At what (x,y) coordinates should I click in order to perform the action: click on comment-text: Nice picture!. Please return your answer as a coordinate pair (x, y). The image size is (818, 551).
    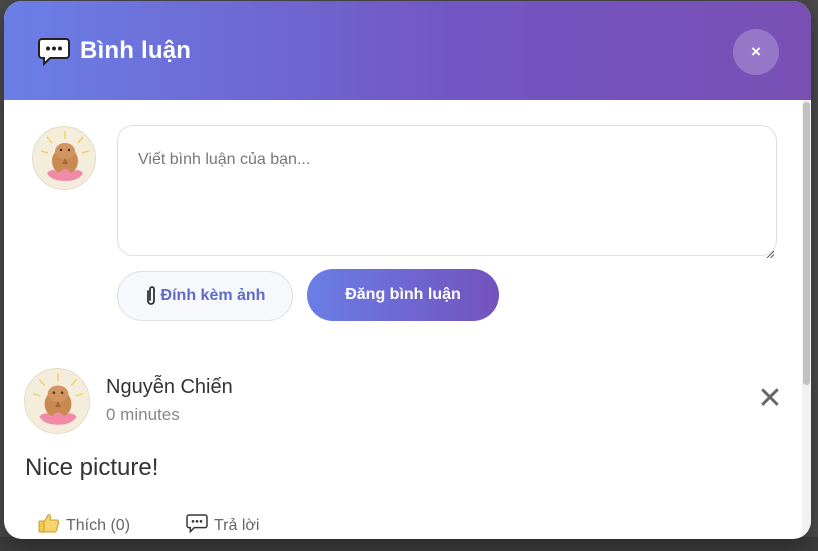
    Looking at the image, I should click on (92, 467).